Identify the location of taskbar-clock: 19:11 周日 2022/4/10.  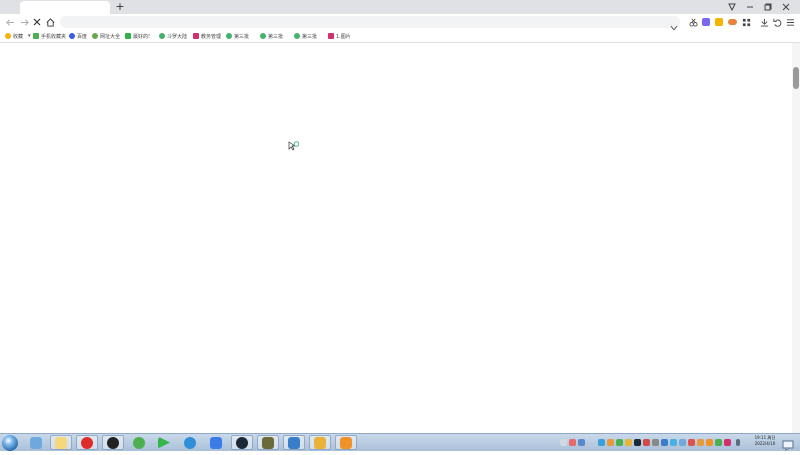
(765, 442).